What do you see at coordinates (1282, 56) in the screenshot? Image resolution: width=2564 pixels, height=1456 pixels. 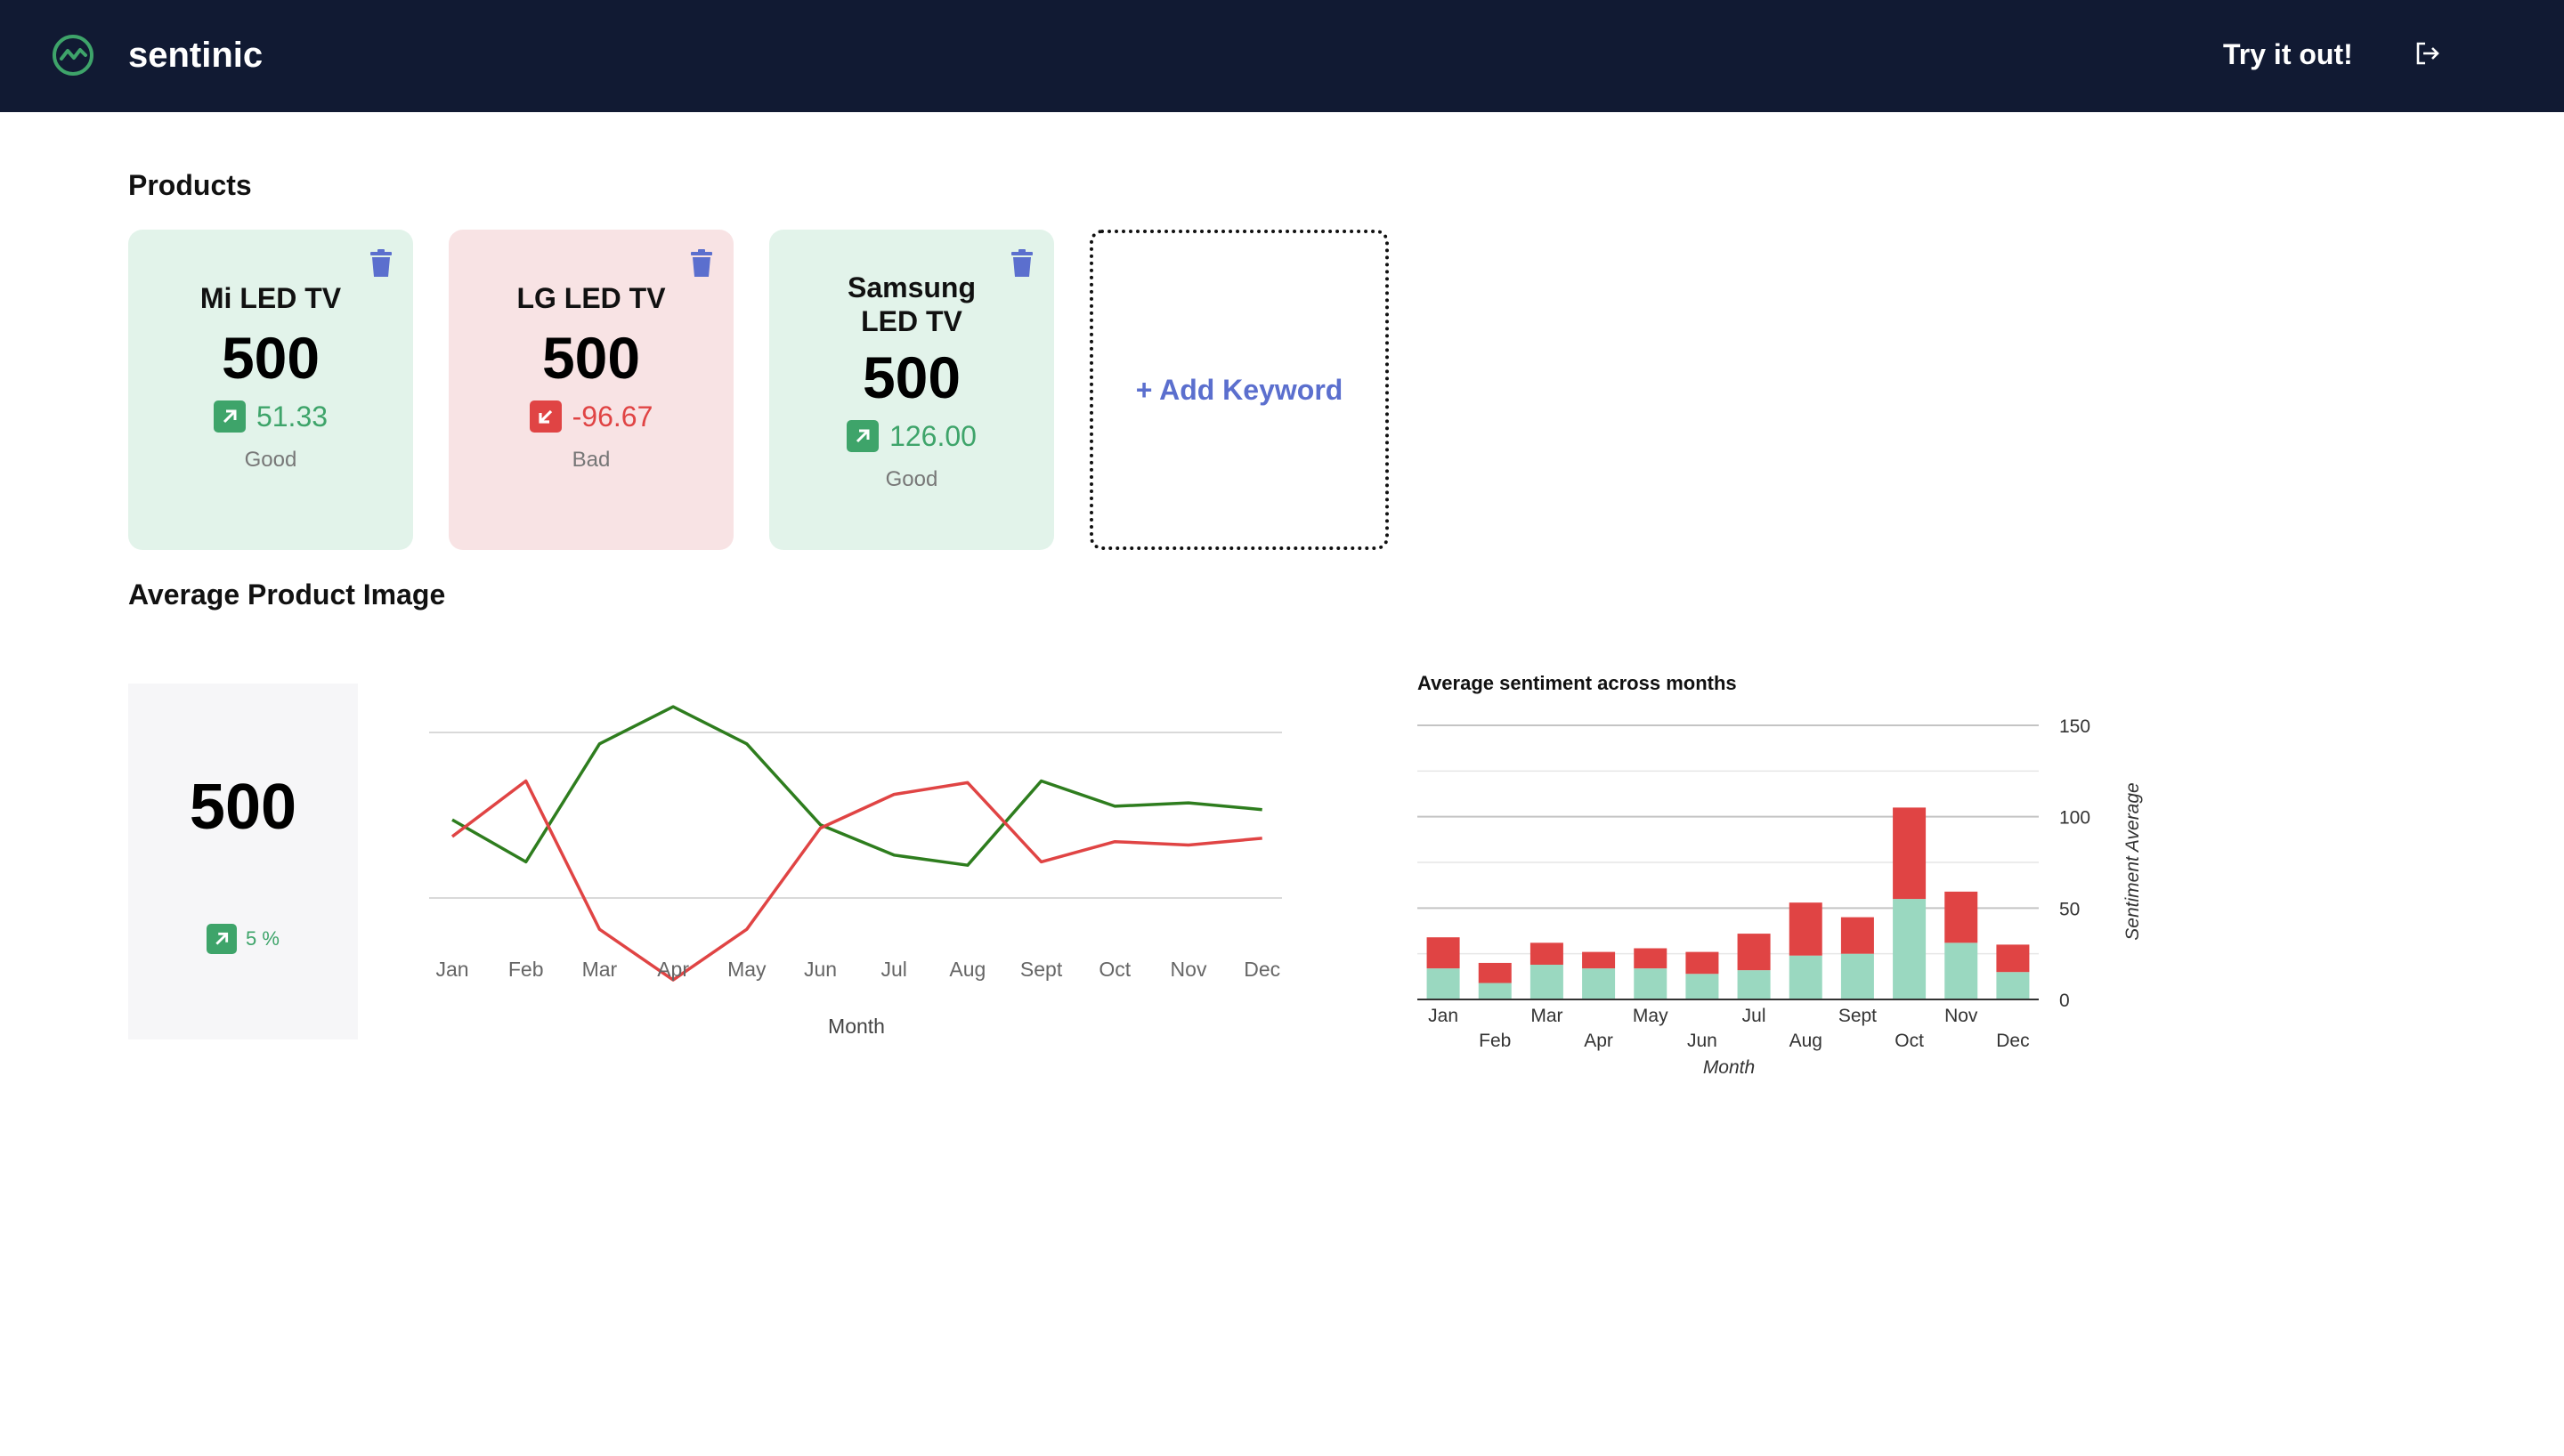 I see `top-navbar: sentinic Try it out!` at bounding box center [1282, 56].